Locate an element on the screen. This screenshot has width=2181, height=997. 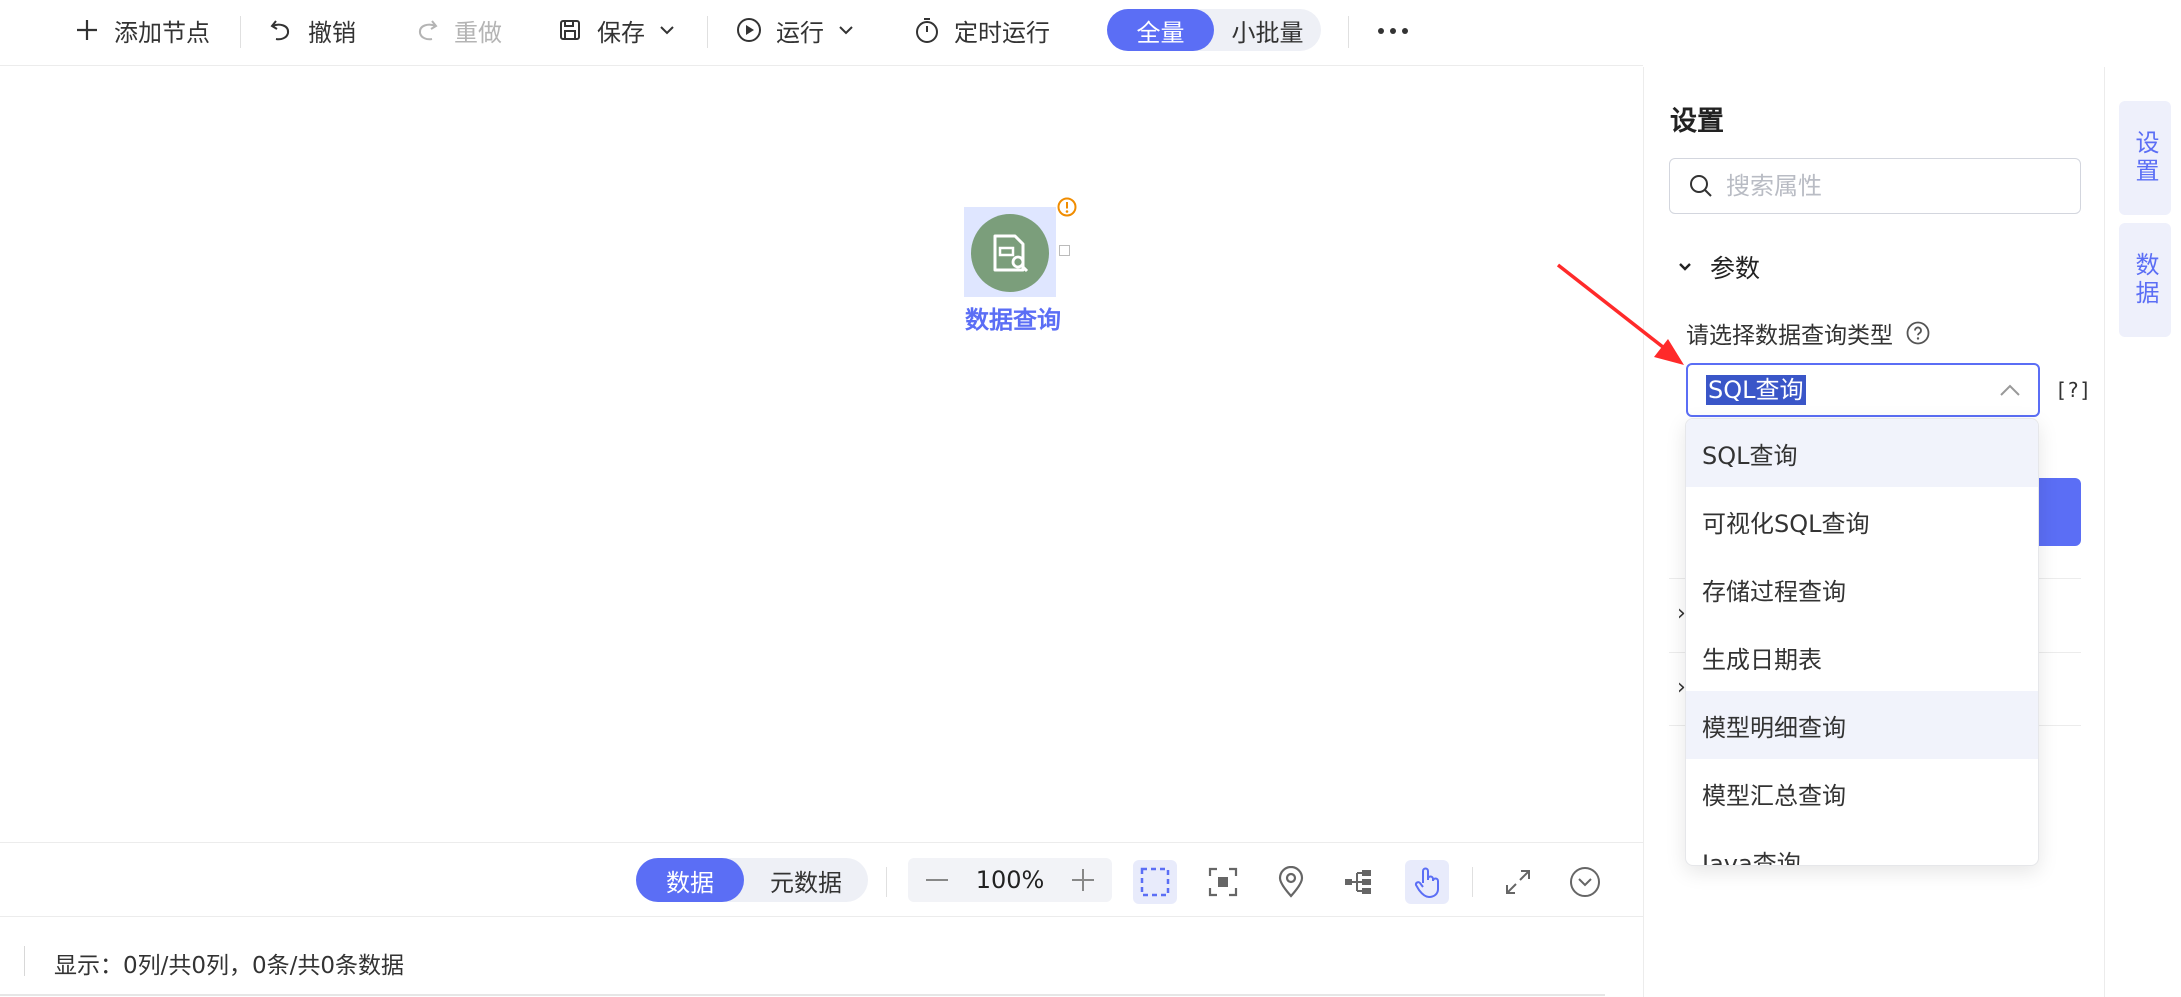
node-icon-circle is located at coordinates (1010, 253).